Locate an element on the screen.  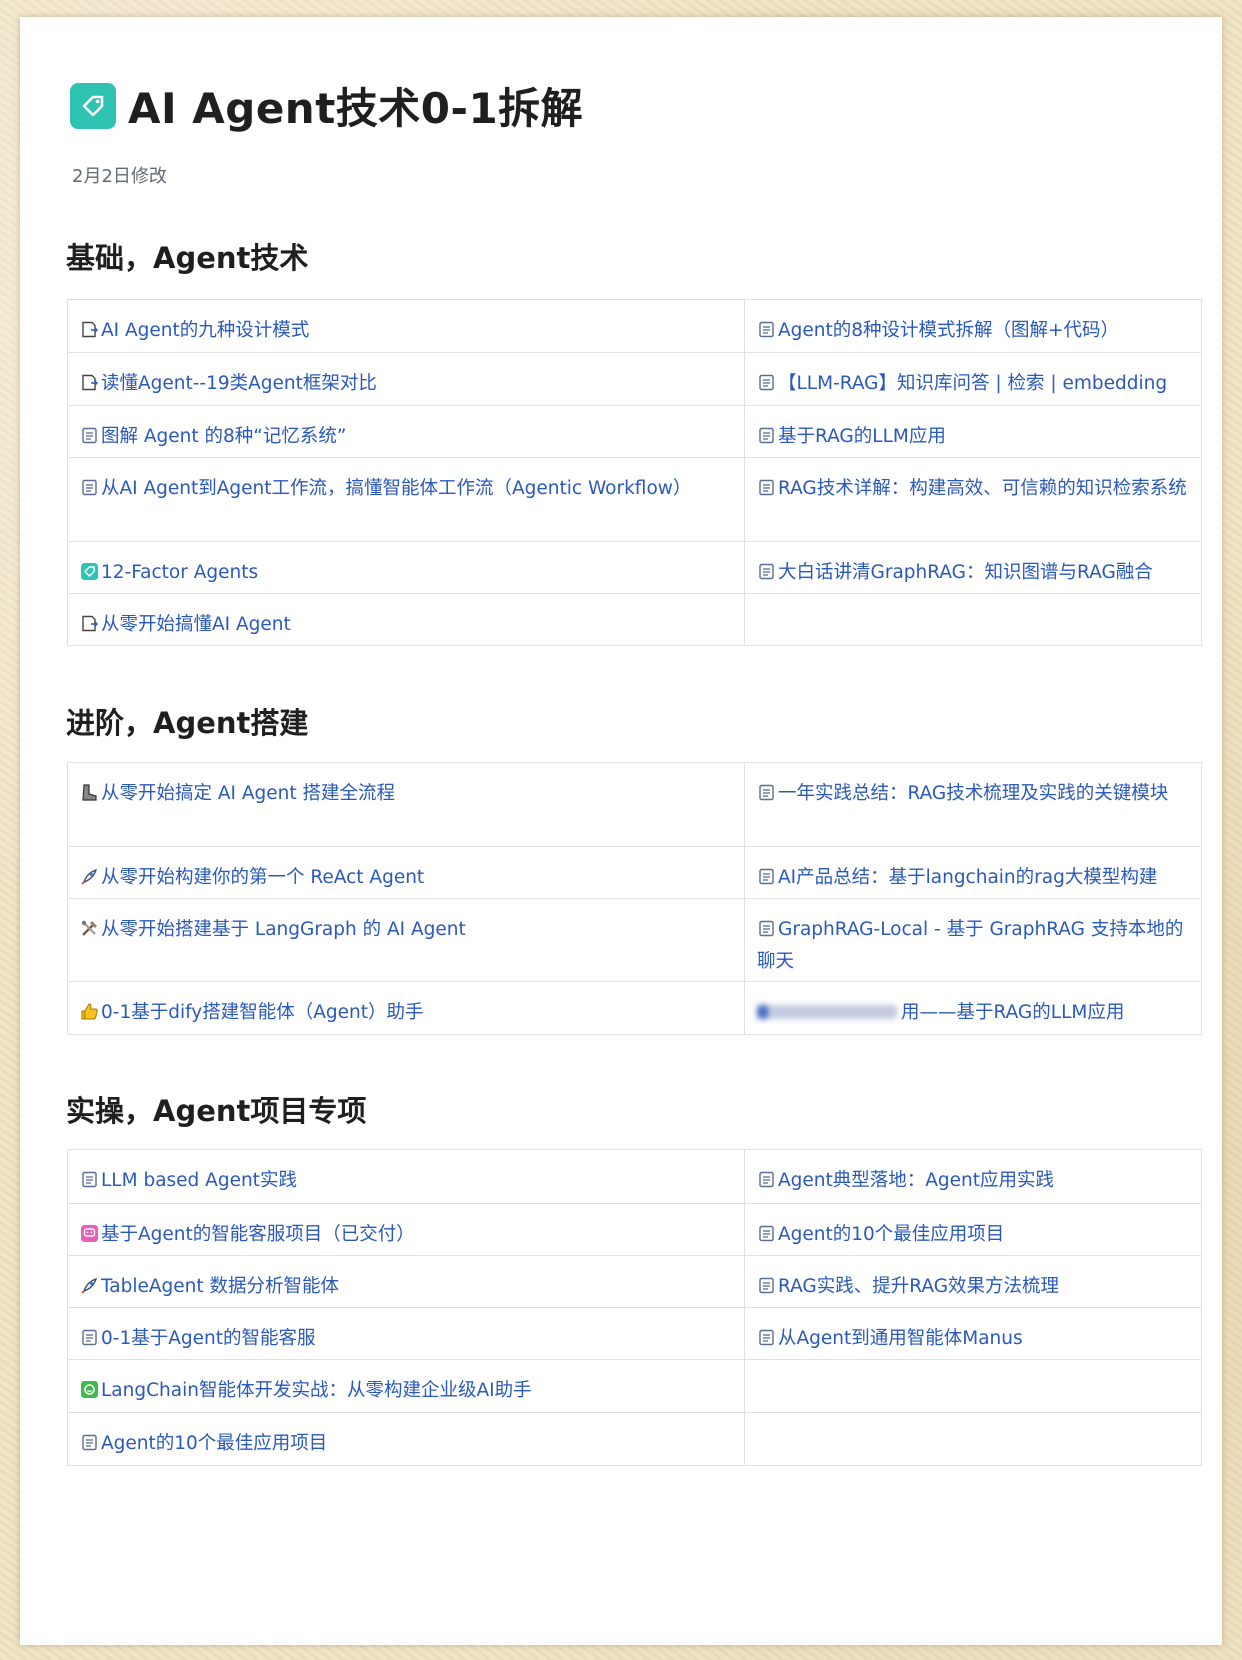
link-cell: 12-Factor Agents is located at coordinates (406, 567).